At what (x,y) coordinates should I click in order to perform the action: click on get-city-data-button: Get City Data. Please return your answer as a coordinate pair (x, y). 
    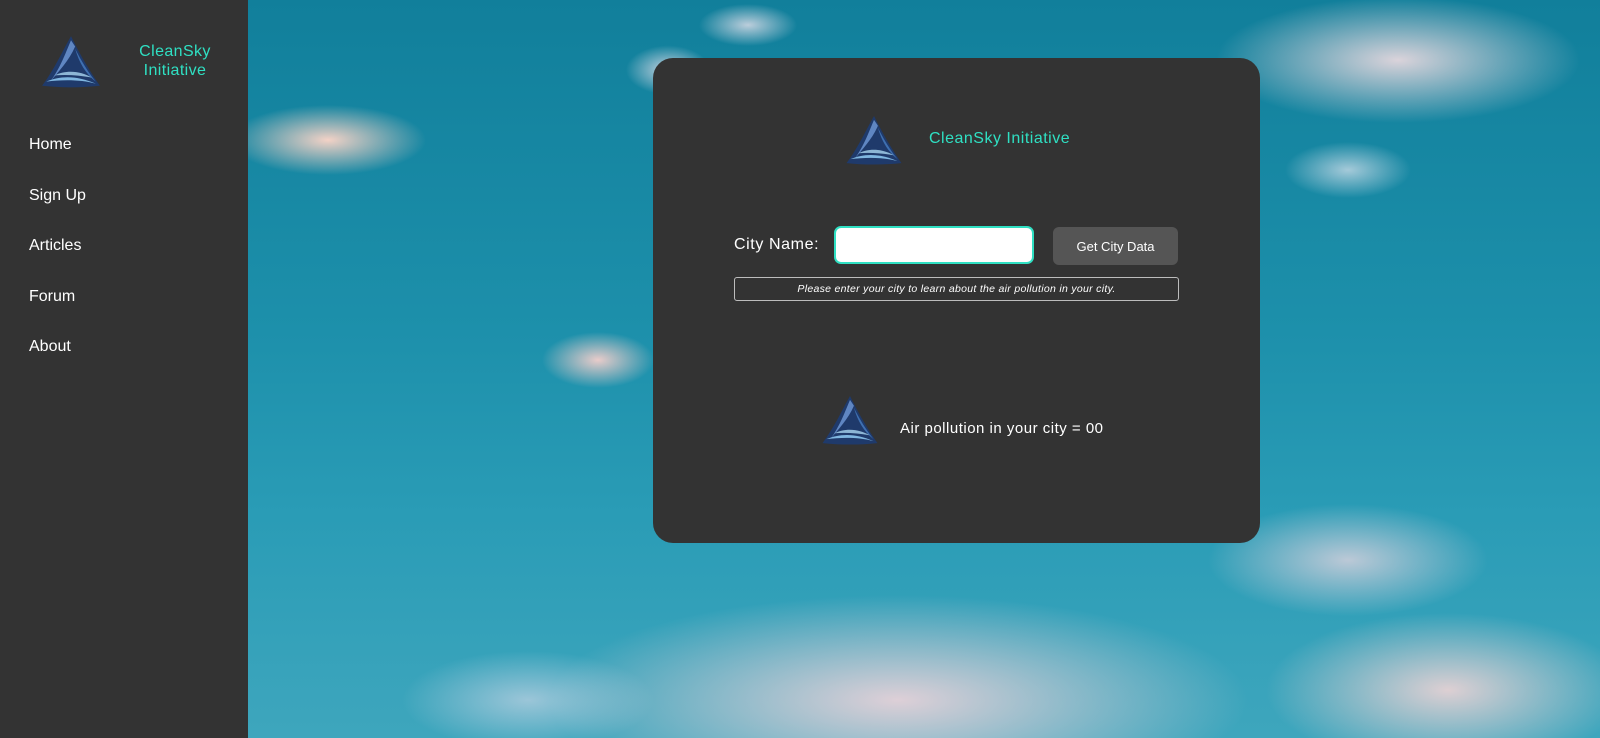
    Looking at the image, I should click on (1115, 246).